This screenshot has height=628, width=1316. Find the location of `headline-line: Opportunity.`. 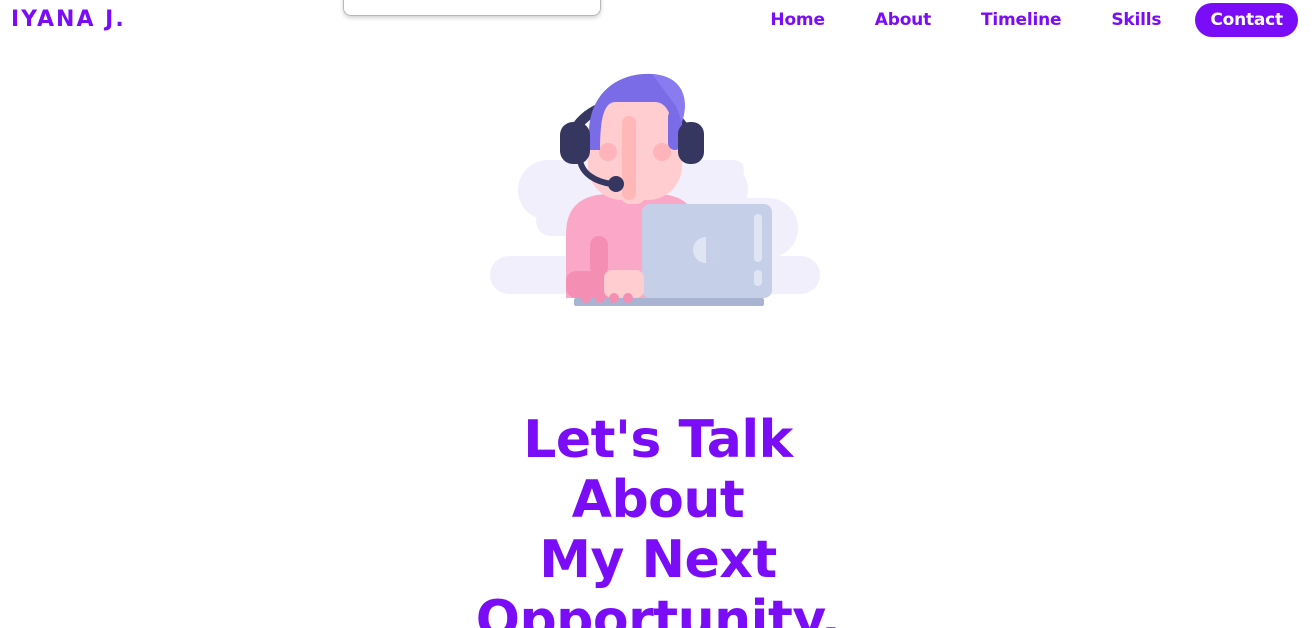

headline-line: Opportunity. is located at coordinates (658, 608).